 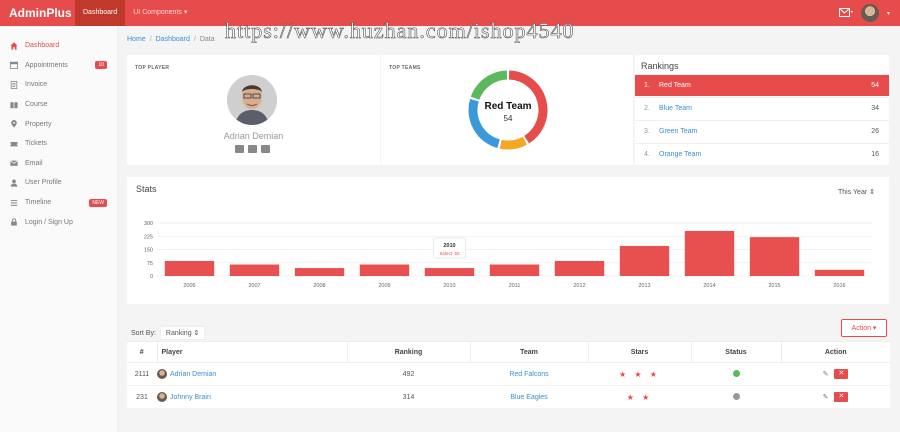 I want to click on sidebar-item-timeline: Timeline NEW, so click(x=58, y=203).